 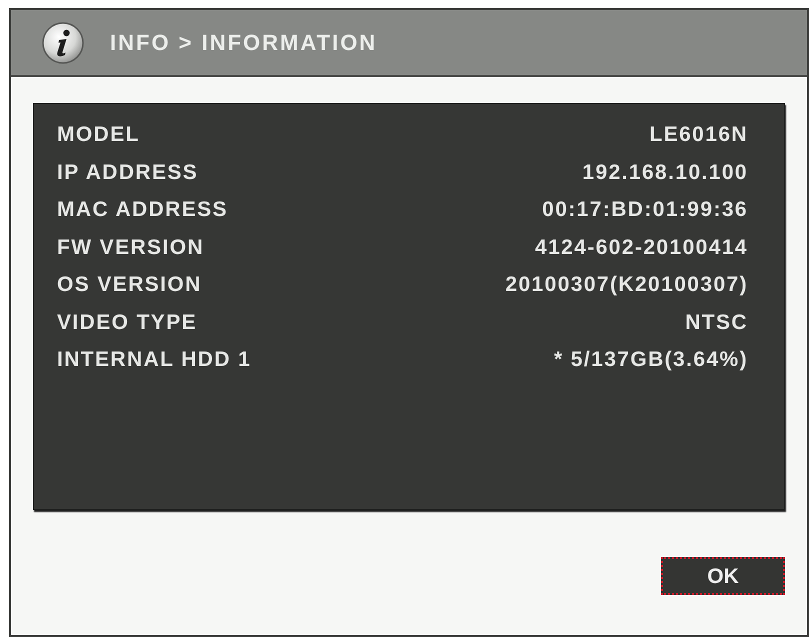 What do you see at coordinates (651, 360) in the screenshot?
I see `info-value: * 5/137GB(3.64%)` at bounding box center [651, 360].